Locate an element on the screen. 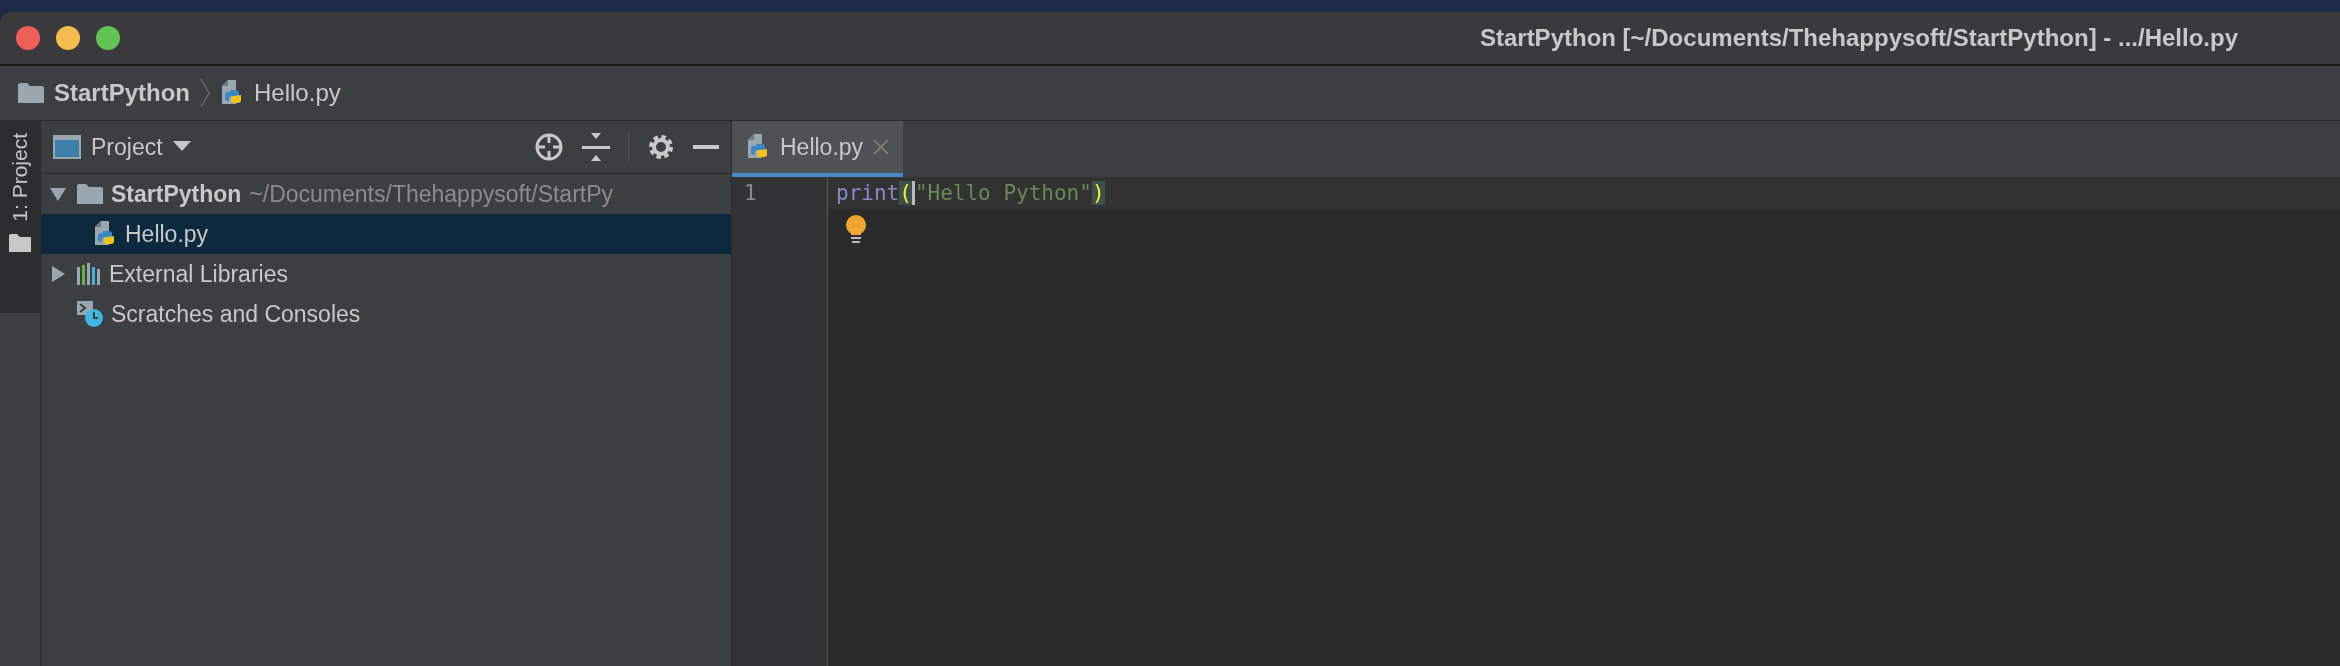  editor-tab: Hello.py is located at coordinates (818, 149).